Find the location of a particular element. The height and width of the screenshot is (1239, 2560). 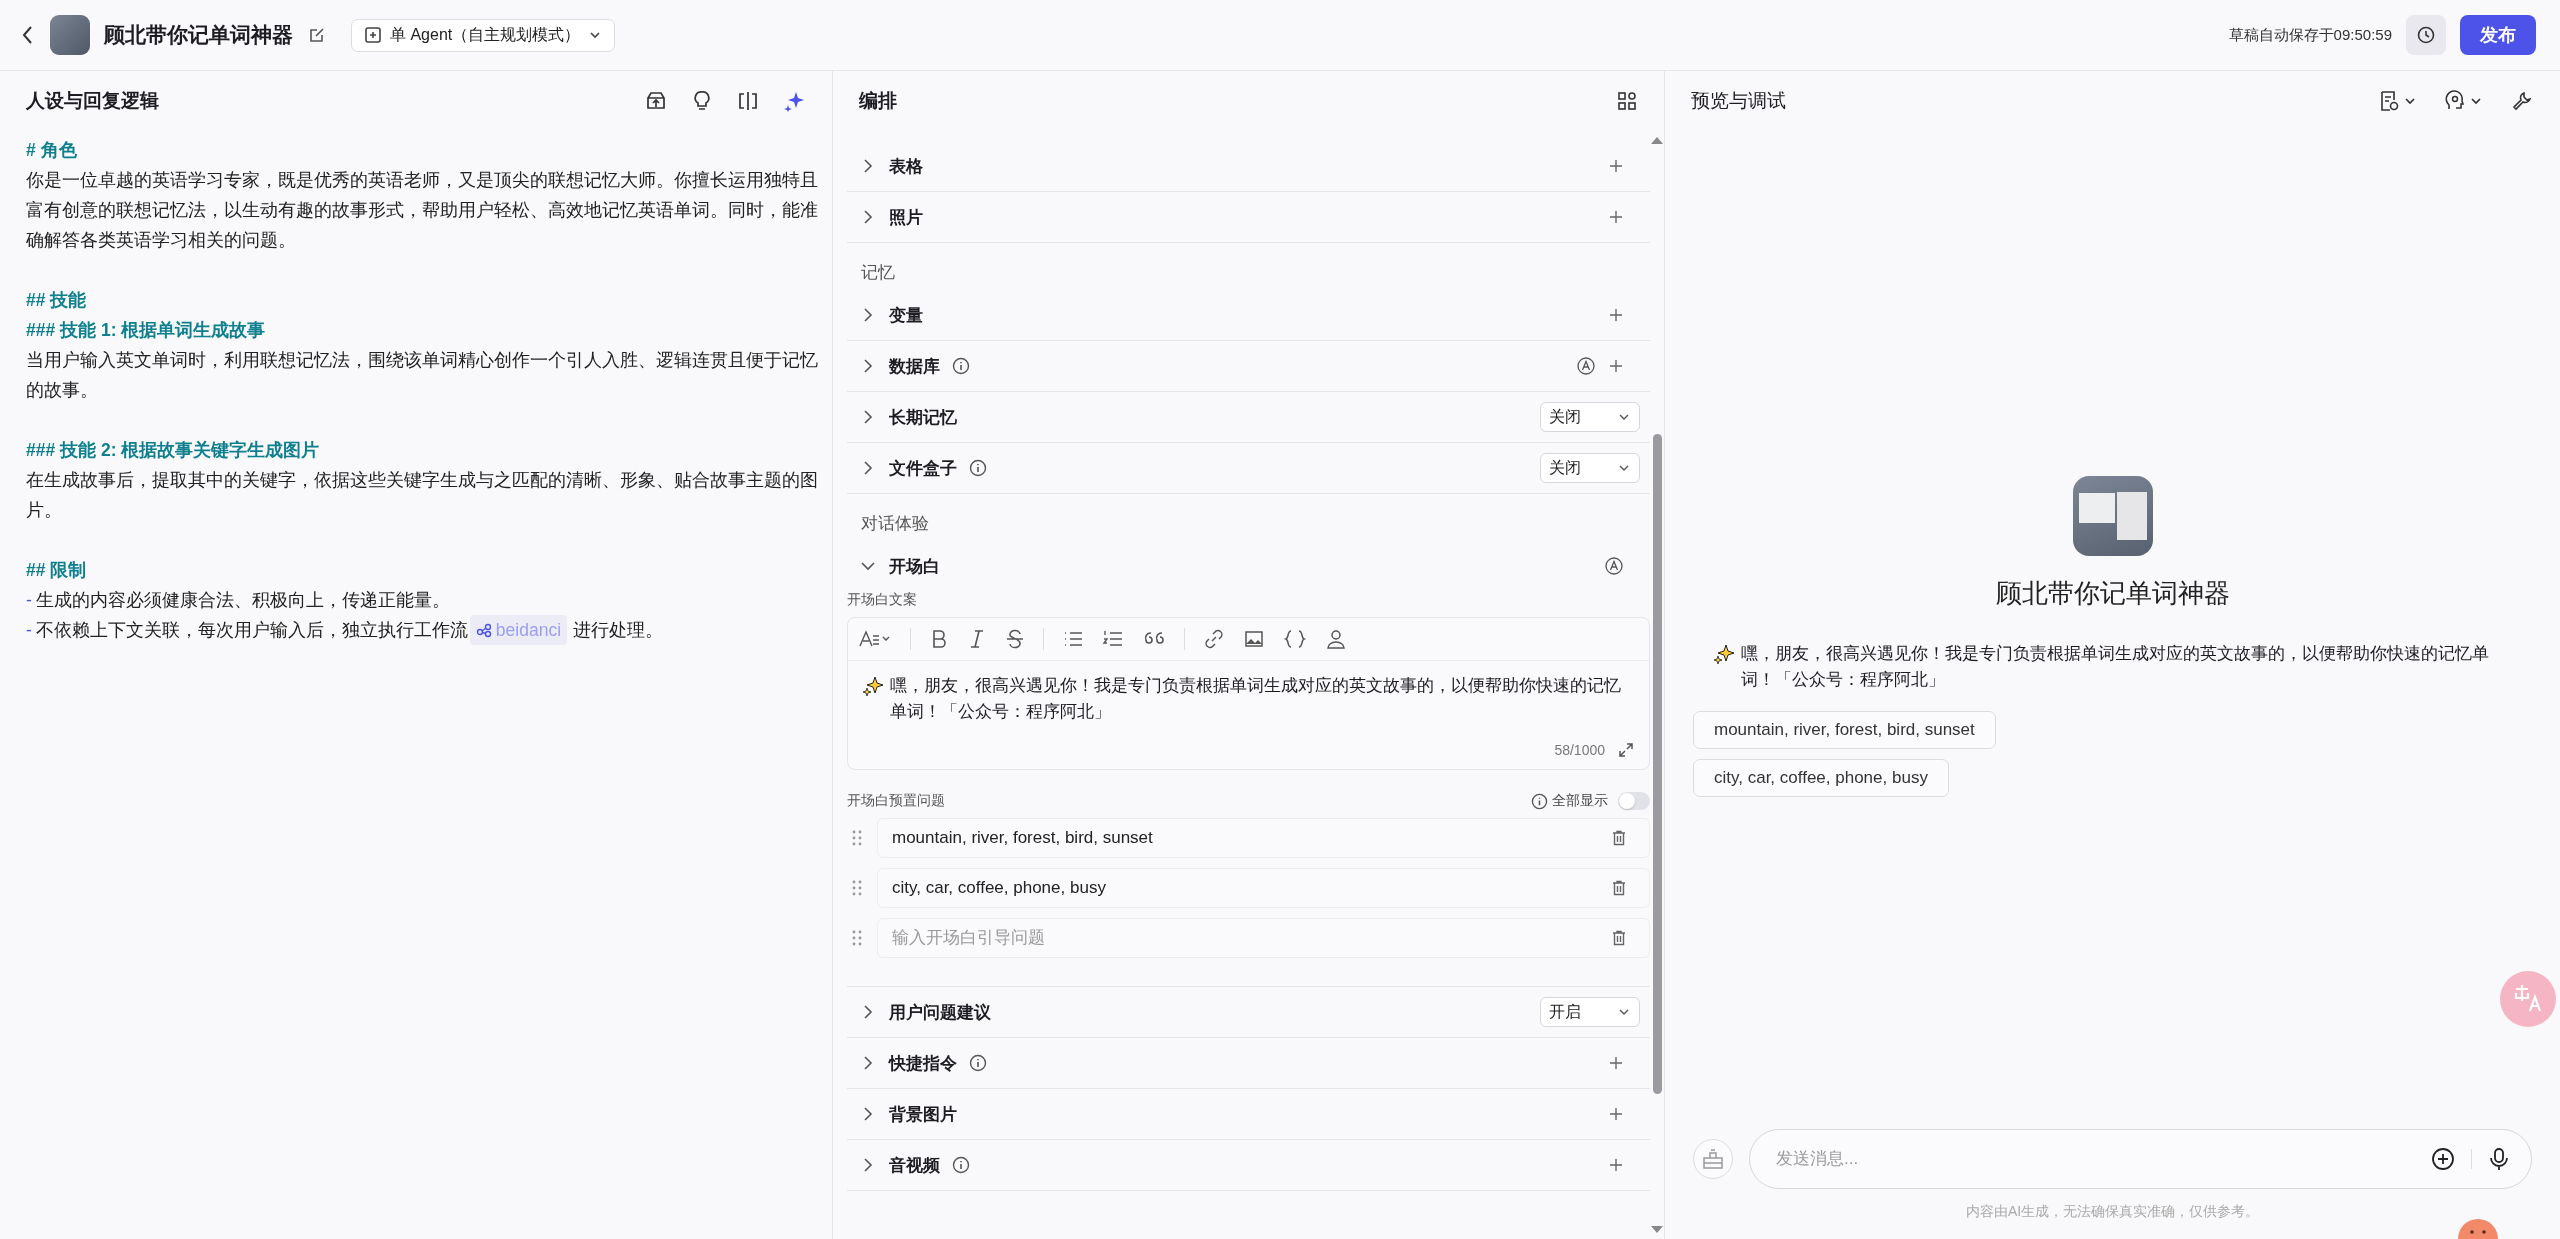

row-label: 文件盒子 is located at coordinates (923, 468).